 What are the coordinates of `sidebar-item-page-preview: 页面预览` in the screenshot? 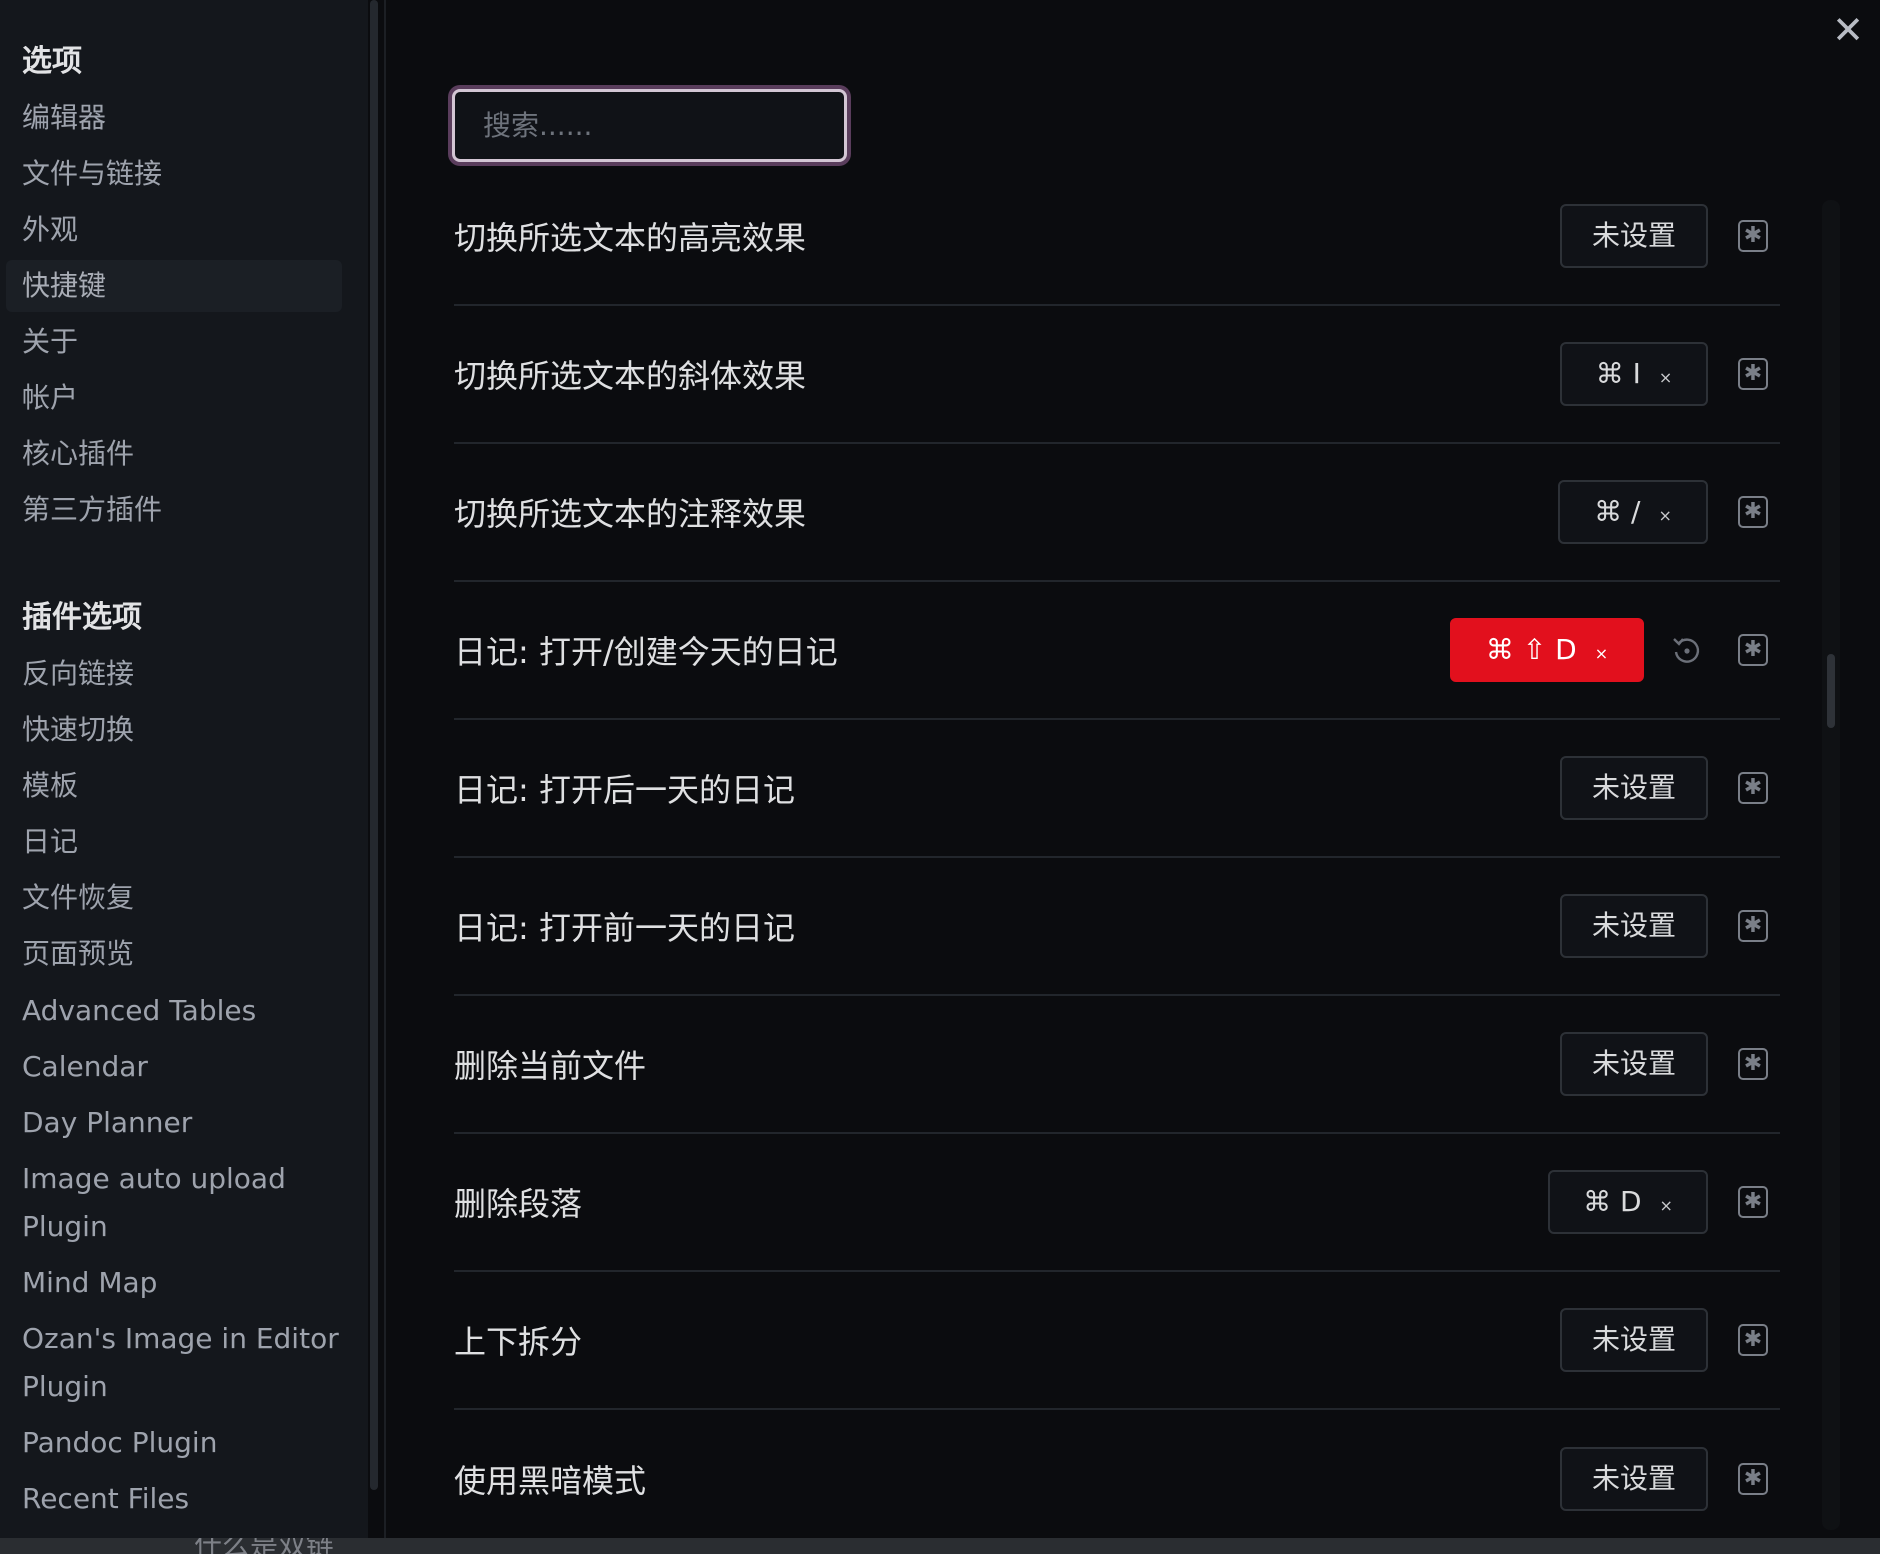 It's located at (174, 954).